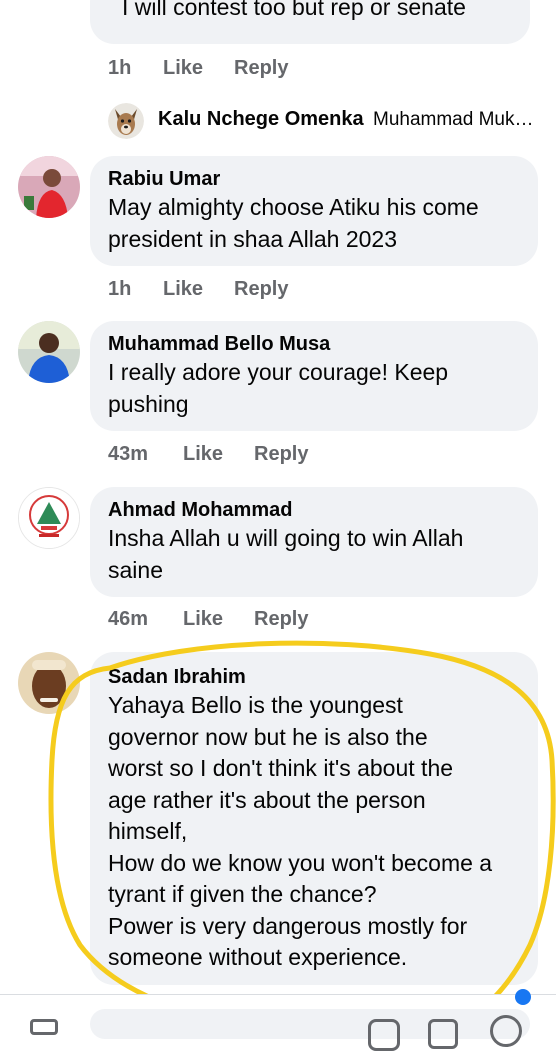  What do you see at coordinates (294, 10) in the screenshot?
I see `comment-text: I will contest too but rep or senate` at bounding box center [294, 10].